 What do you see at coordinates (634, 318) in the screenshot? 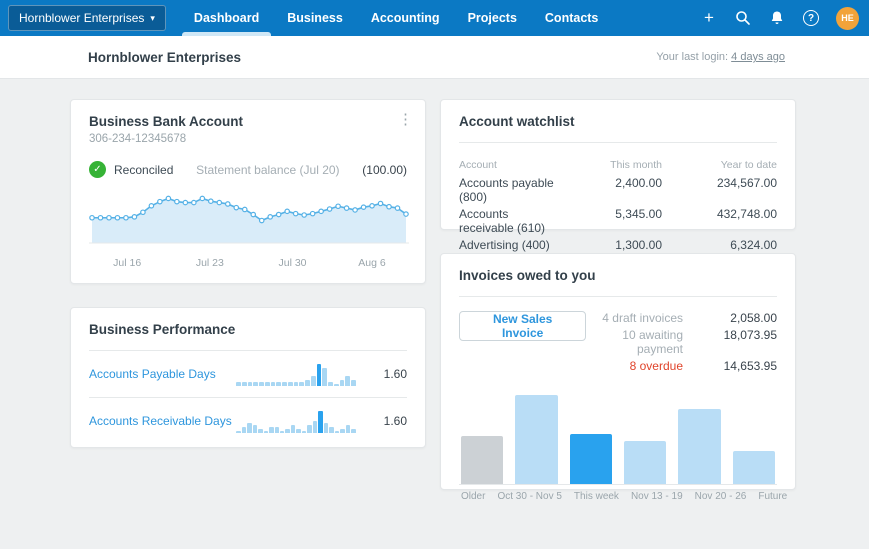
I see `draft-invoices-label: 4 draft invoices` at bounding box center [634, 318].